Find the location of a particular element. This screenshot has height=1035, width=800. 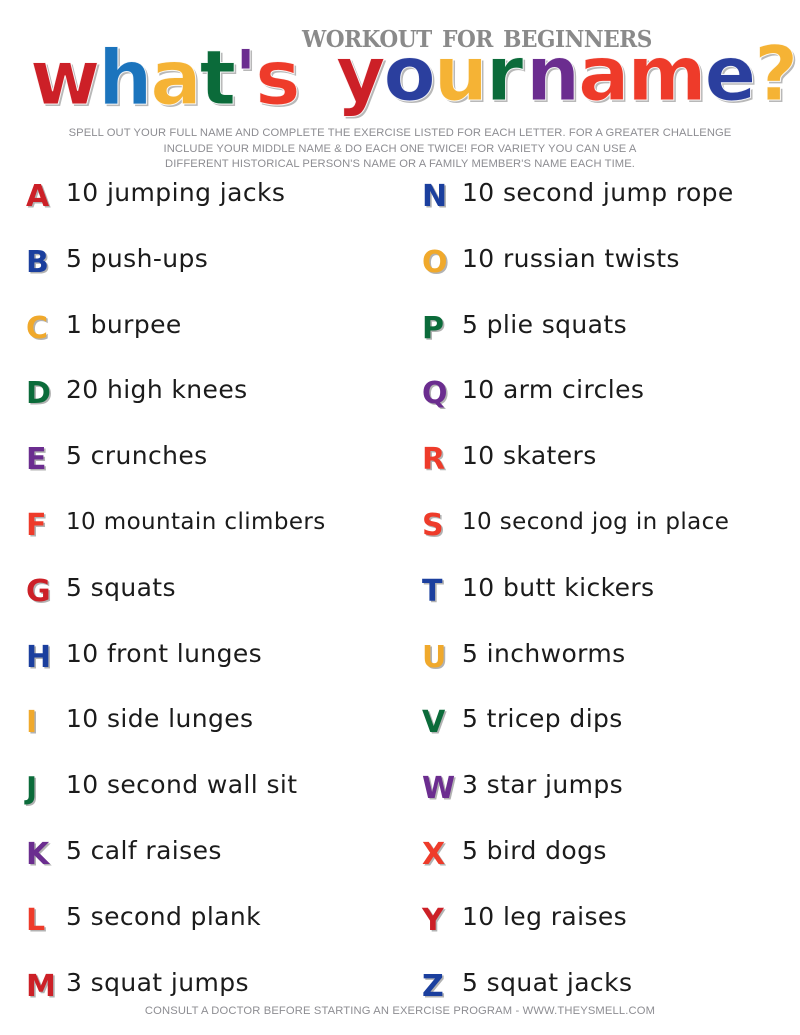

exercise-text-c: 1 burpee is located at coordinates (124, 324).